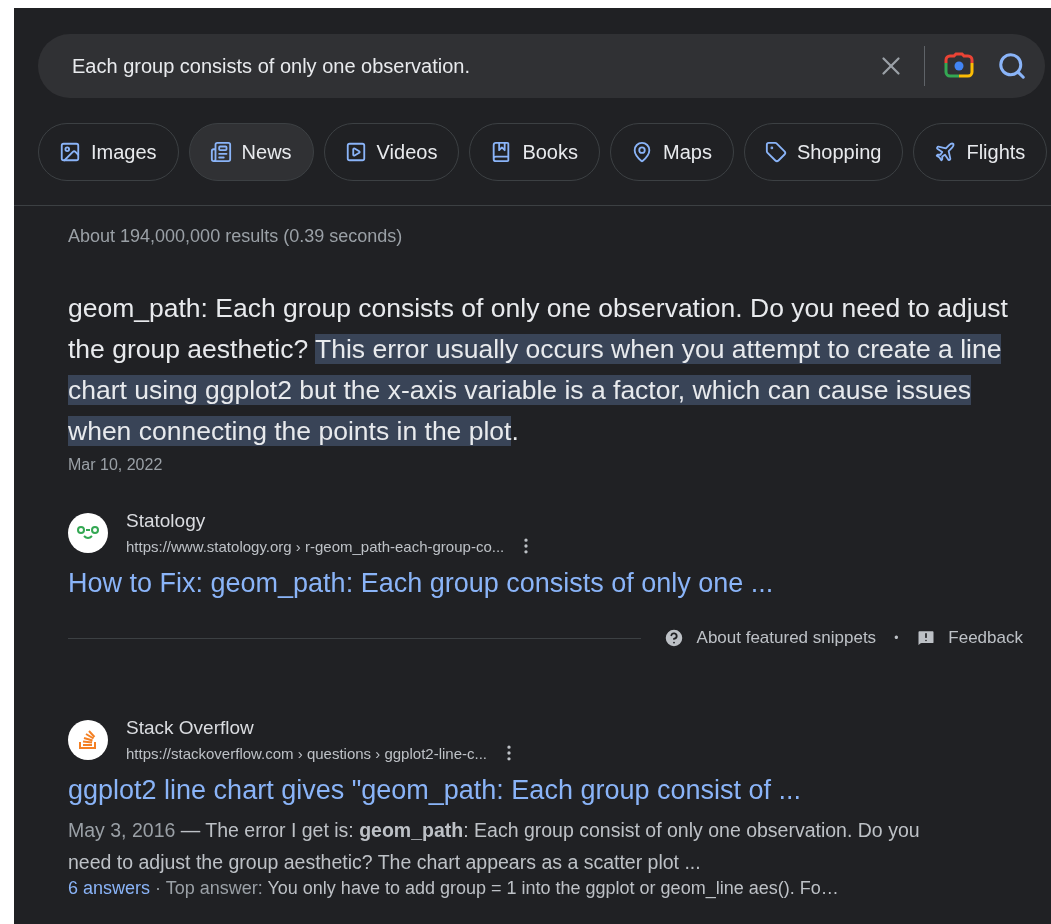  What do you see at coordinates (88, 533) in the screenshot?
I see `face-logo-icon` at bounding box center [88, 533].